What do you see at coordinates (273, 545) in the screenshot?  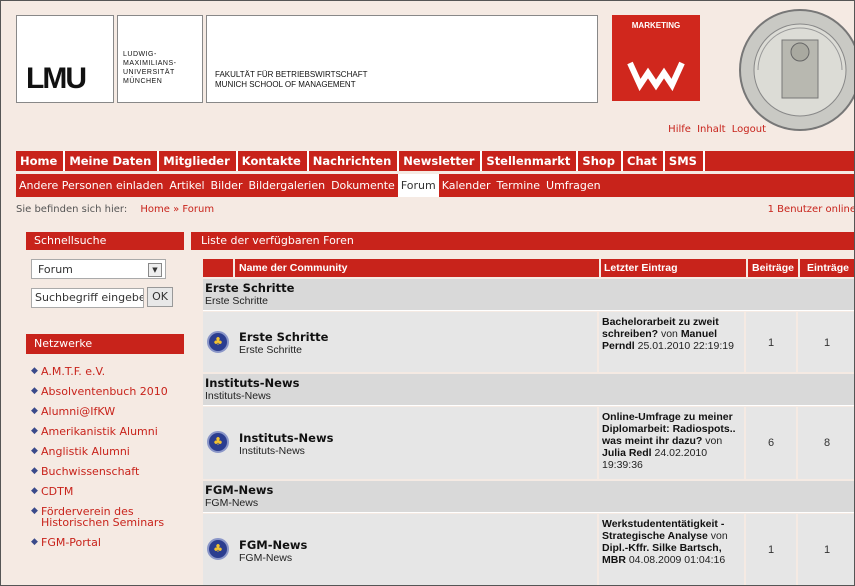 I see `forum-name: FGM-News` at bounding box center [273, 545].